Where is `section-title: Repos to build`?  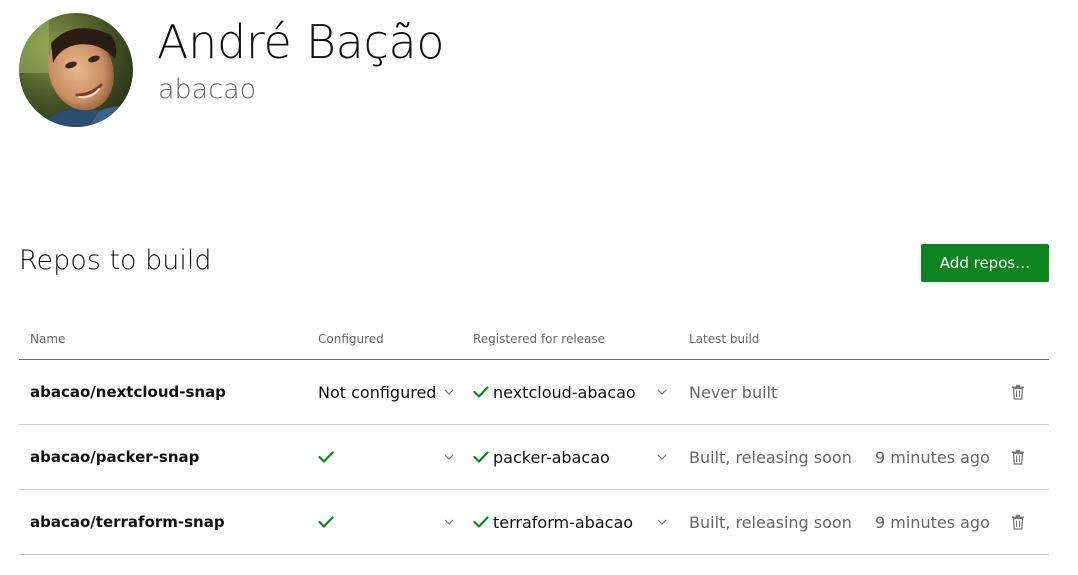
section-title: Repos to build is located at coordinates (115, 260).